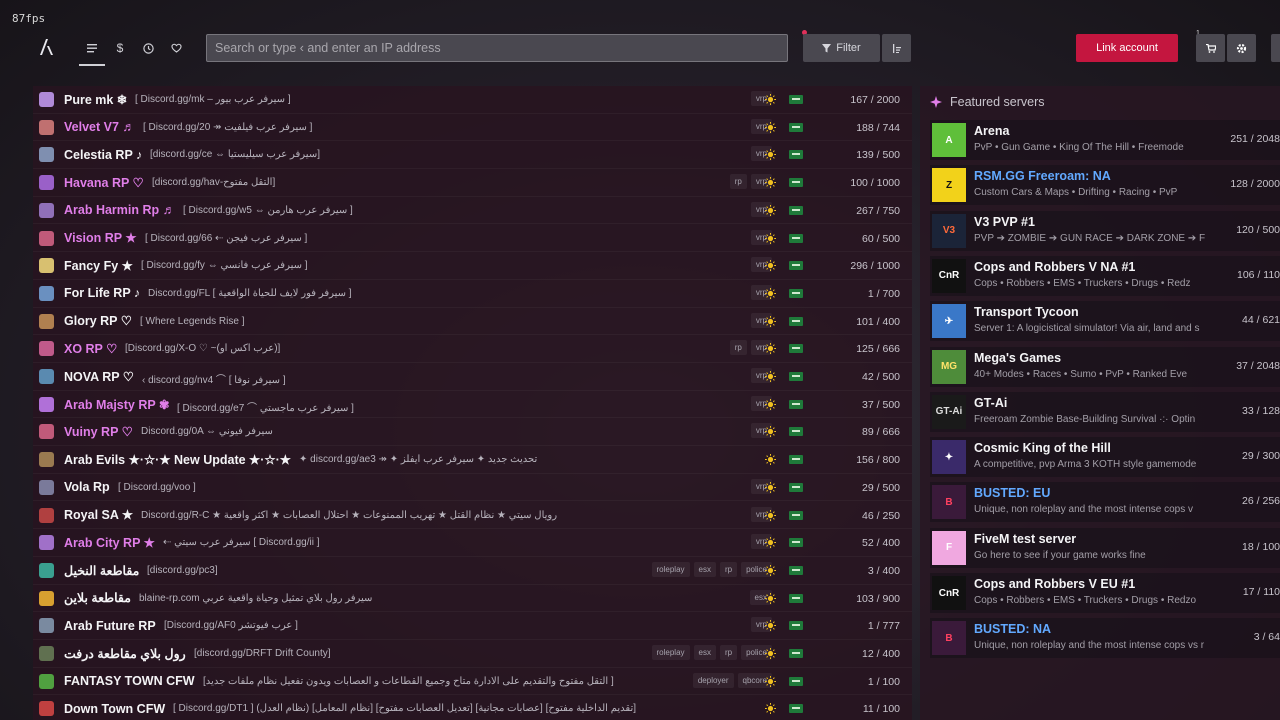  What do you see at coordinates (1210, 48) in the screenshot?
I see `cart-button` at bounding box center [1210, 48].